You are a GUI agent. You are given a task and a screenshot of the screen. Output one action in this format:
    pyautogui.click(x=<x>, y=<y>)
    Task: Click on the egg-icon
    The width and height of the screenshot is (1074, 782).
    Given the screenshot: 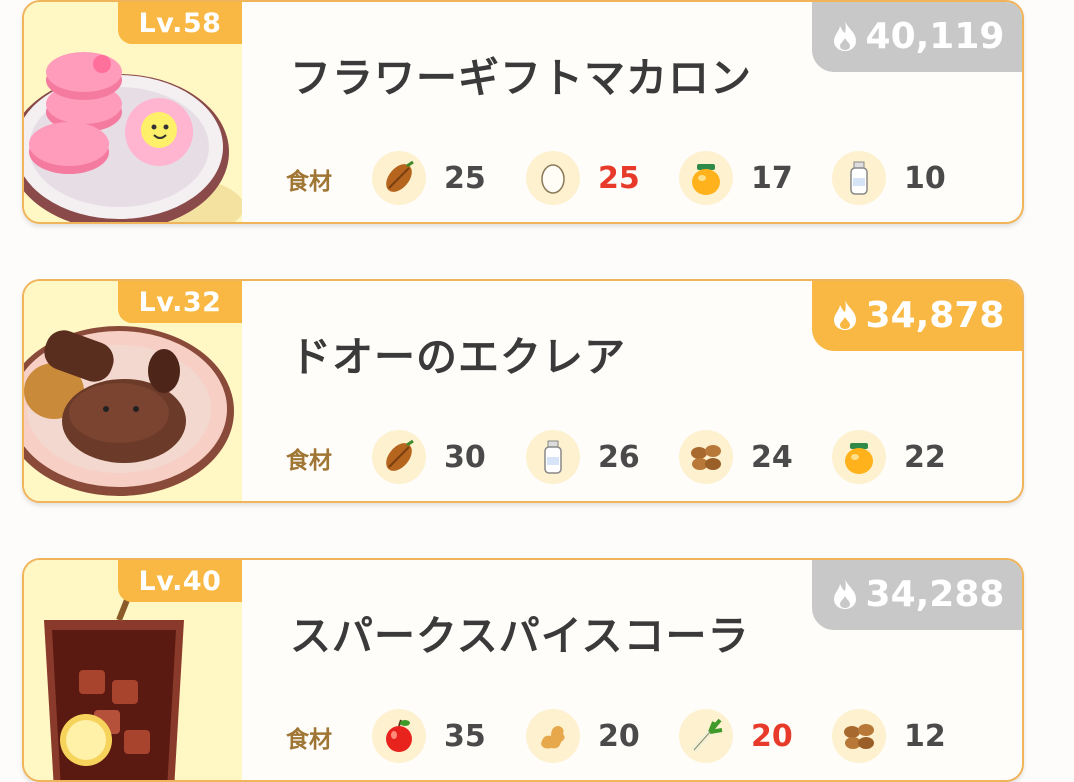 What is the action you would take?
    pyautogui.click(x=553, y=178)
    